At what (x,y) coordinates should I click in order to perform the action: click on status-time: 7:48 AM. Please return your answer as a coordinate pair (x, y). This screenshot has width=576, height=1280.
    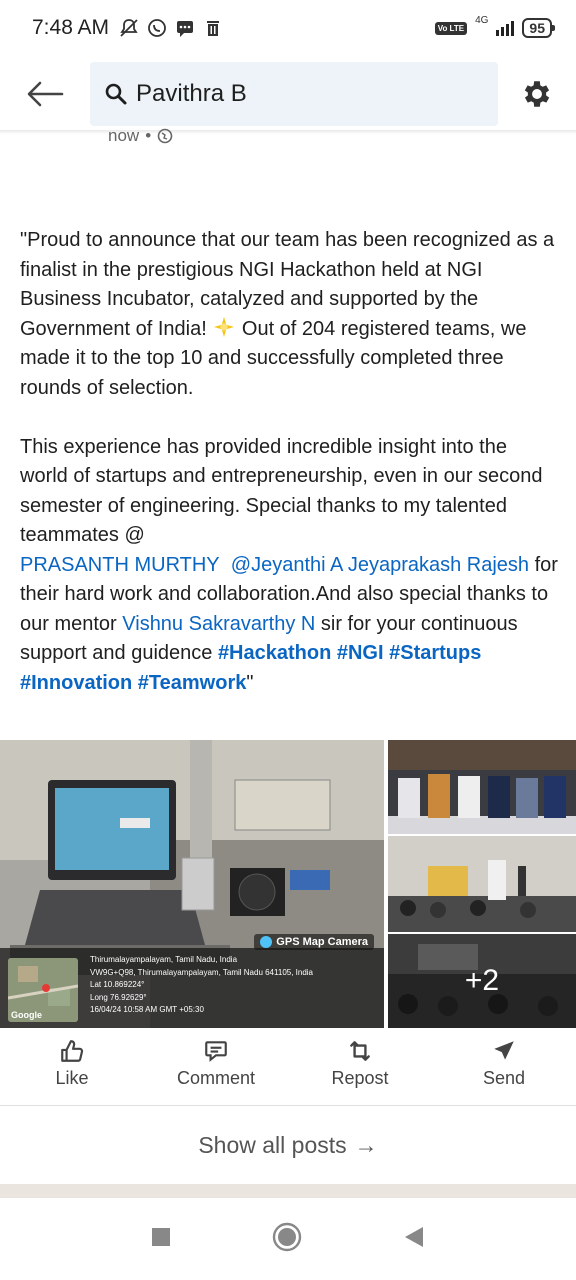
    Looking at the image, I should click on (71, 27).